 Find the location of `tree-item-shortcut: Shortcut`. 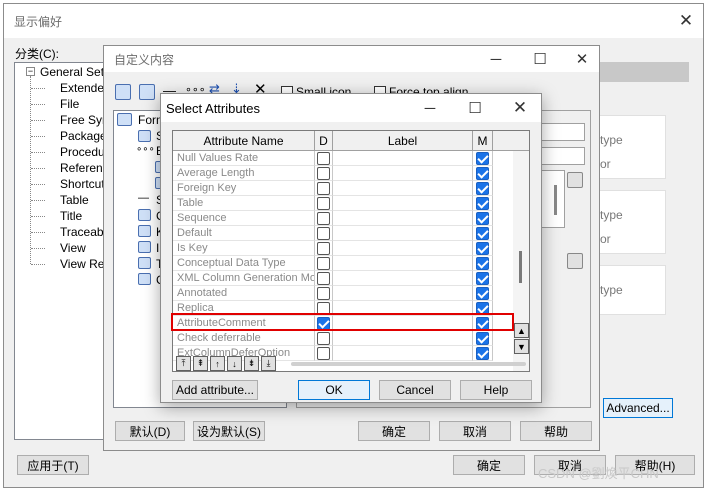

tree-item-shortcut: Shortcut is located at coordinates (82, 184).